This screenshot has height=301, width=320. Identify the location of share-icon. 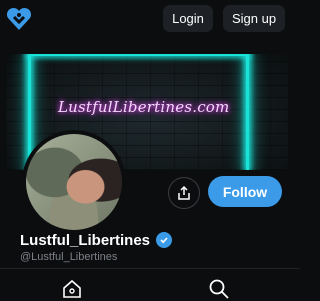
(184, 192).